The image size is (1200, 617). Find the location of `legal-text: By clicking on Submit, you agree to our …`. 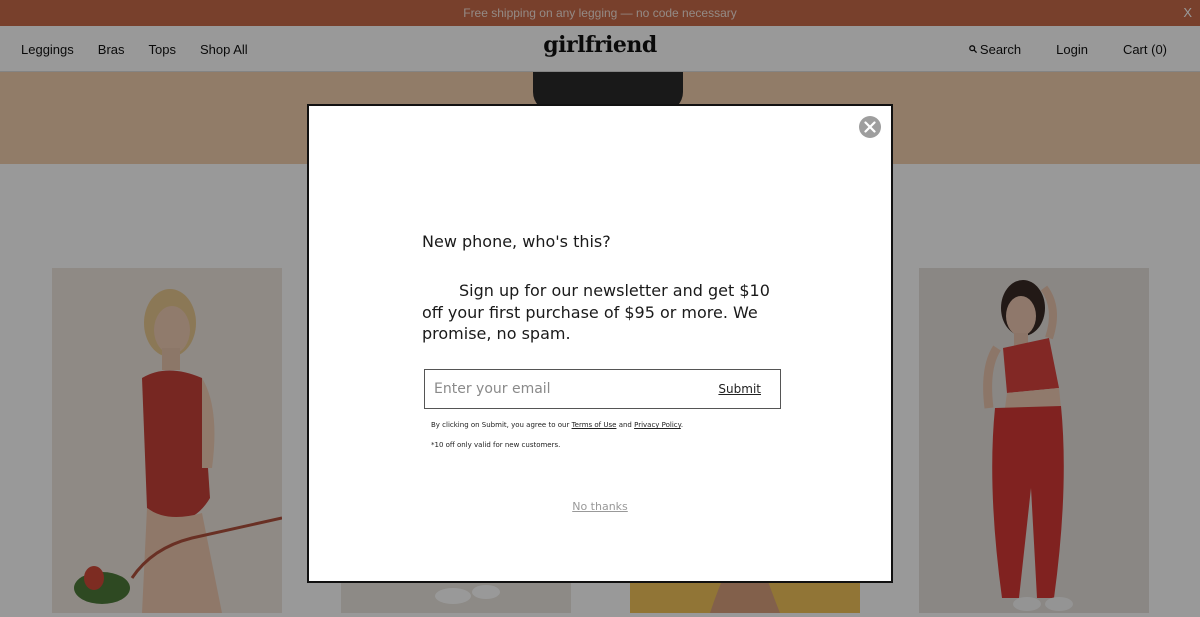

legal-text: By clicking on Submit, you agree to our … is located at coordinates (557, 425).